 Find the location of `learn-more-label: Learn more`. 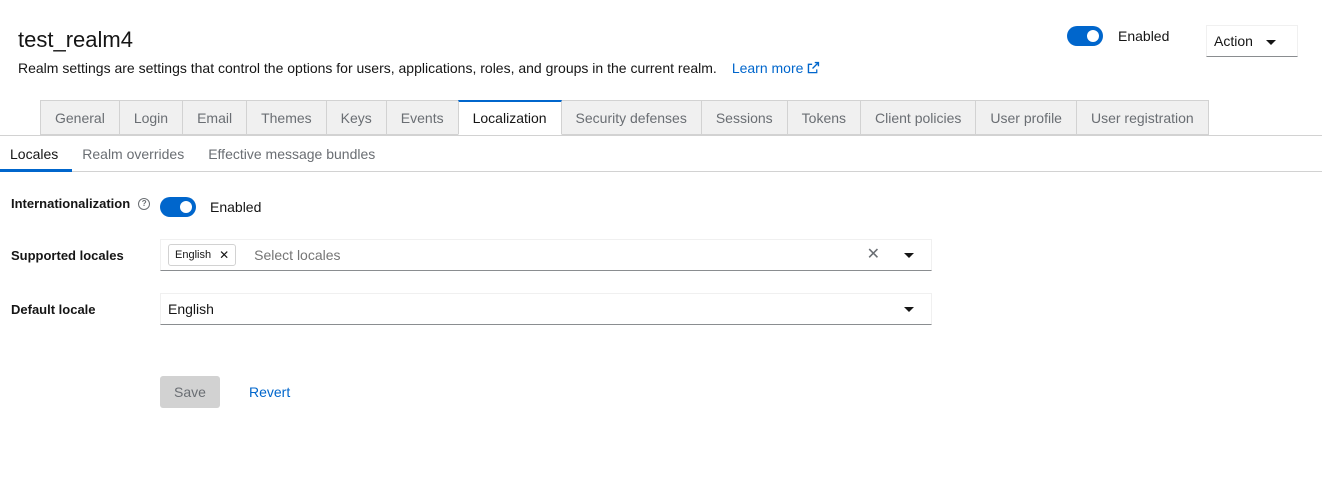

learn-more-label: Learn more is located at coordinates (767, 68).